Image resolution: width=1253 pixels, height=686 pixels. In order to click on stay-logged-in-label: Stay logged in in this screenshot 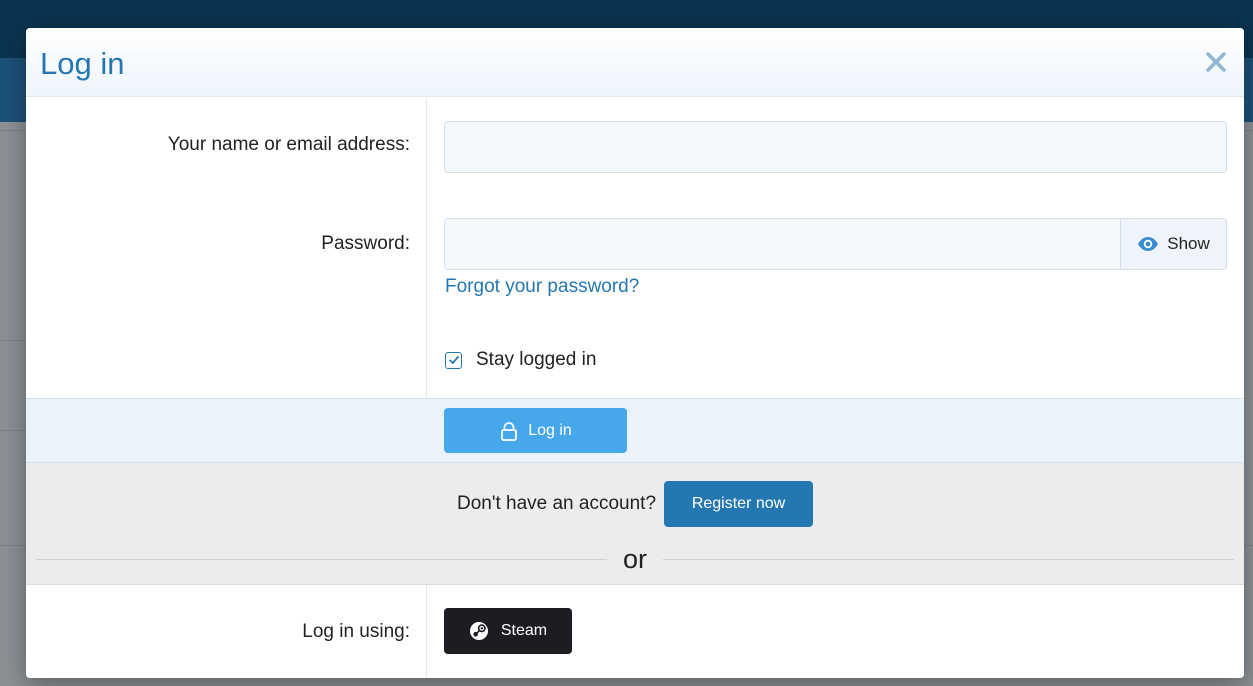, I will do `click(536, 359)`.